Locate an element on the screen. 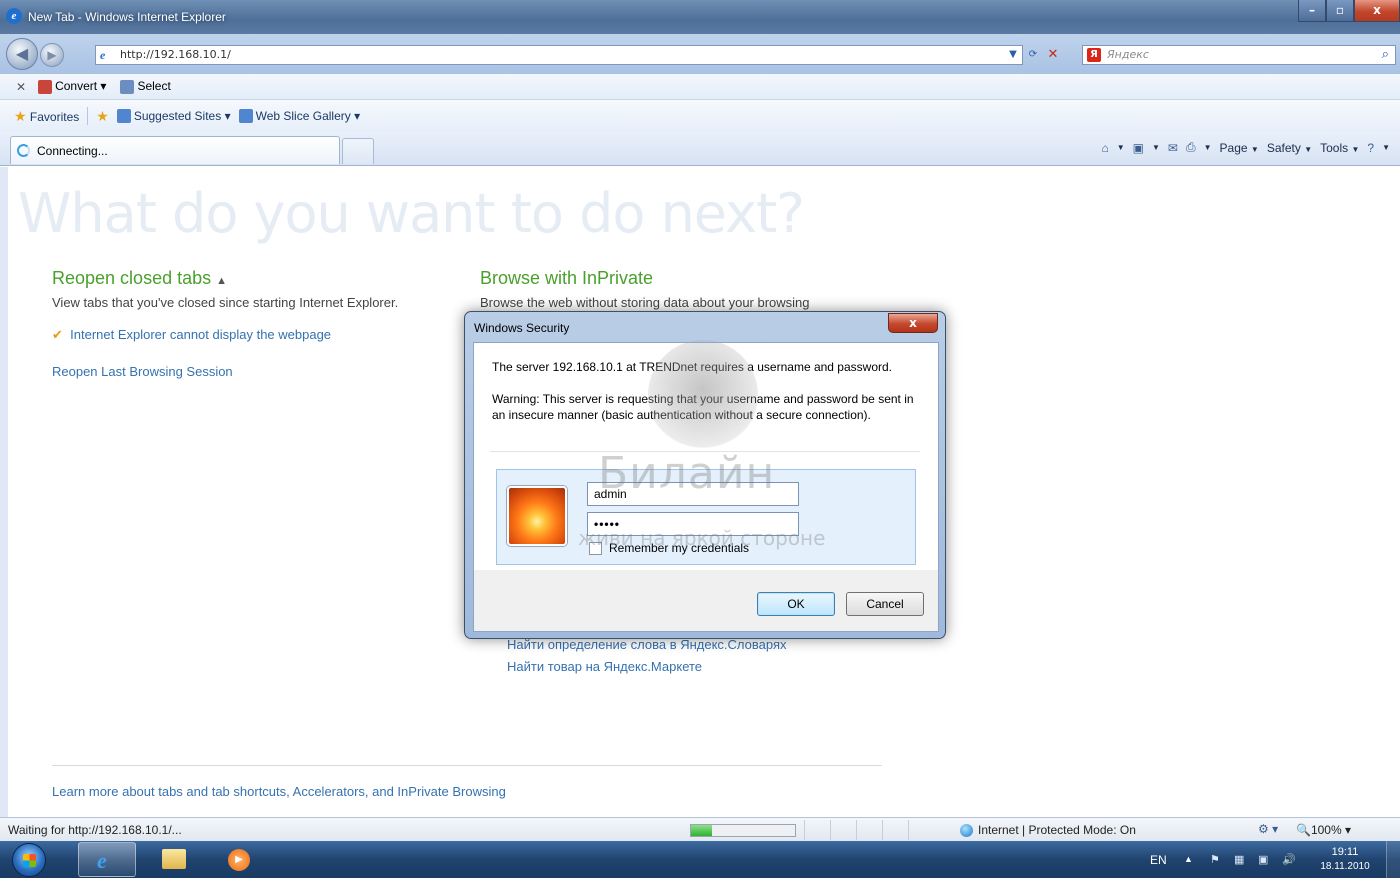 The image size is (1400, 878). command-toolbar: ⌂ ▼ ▣ ▼ ✉ ⎙ ▼ Page ▼ Safety ▼ Tools ▼ ? ▼ is located at coordinates (1245, 147).